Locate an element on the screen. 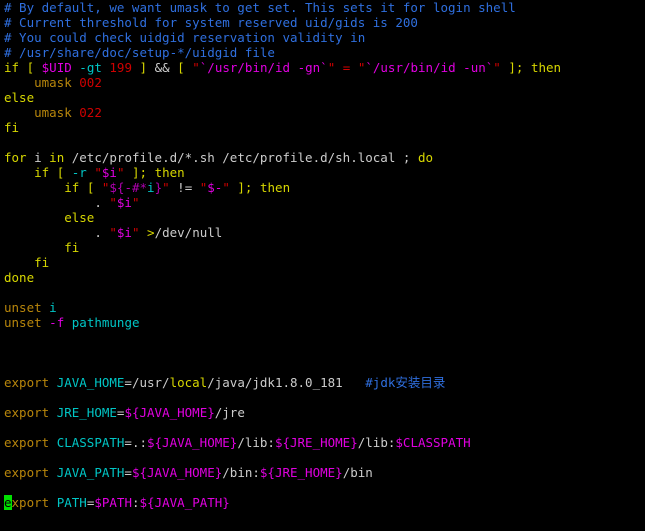 The height and width of the screenshot is (531, 645). loop-variable-i: i is located at coordinates (38, 157).